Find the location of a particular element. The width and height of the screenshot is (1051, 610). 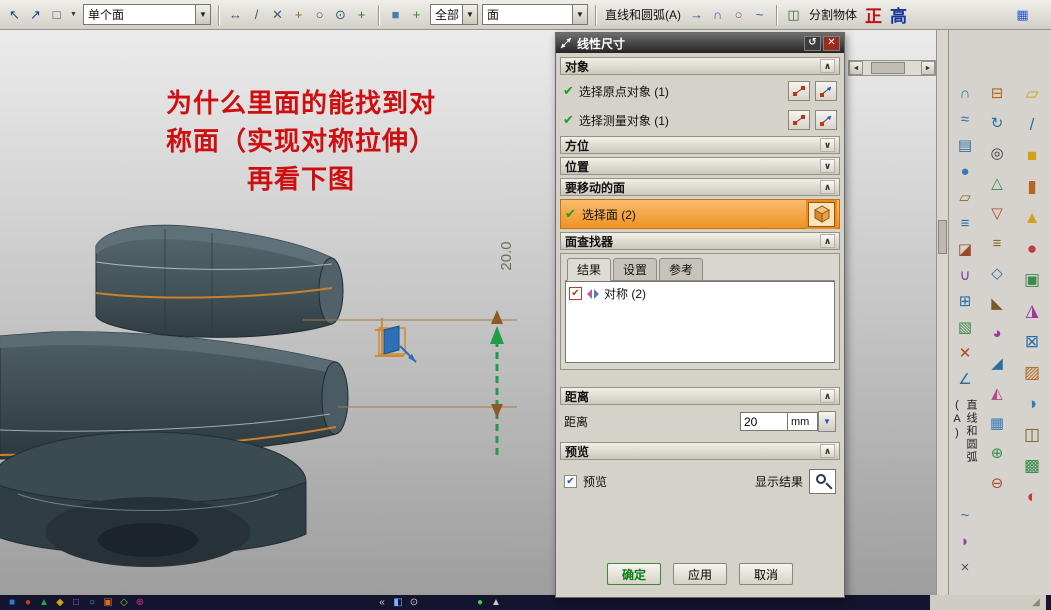

trim-sheet-icon: ◪ is located at coordinates (965, 249).